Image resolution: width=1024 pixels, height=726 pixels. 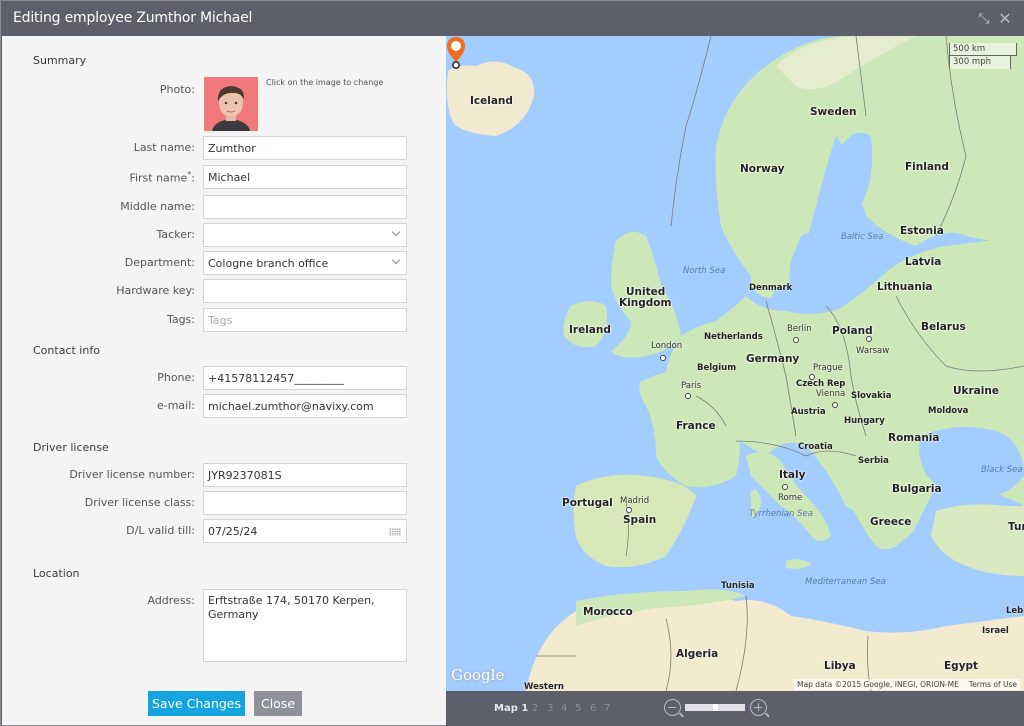 What do you see at coordinates (171, 600) in the screenshot?
I see `address-label: Address:` at bounding box center [171, 600].